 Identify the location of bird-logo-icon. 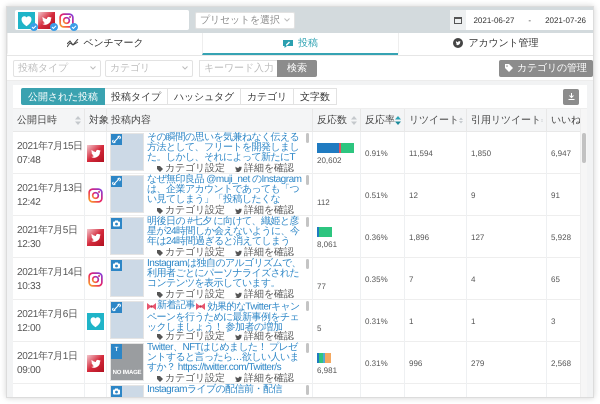
(95, 237).